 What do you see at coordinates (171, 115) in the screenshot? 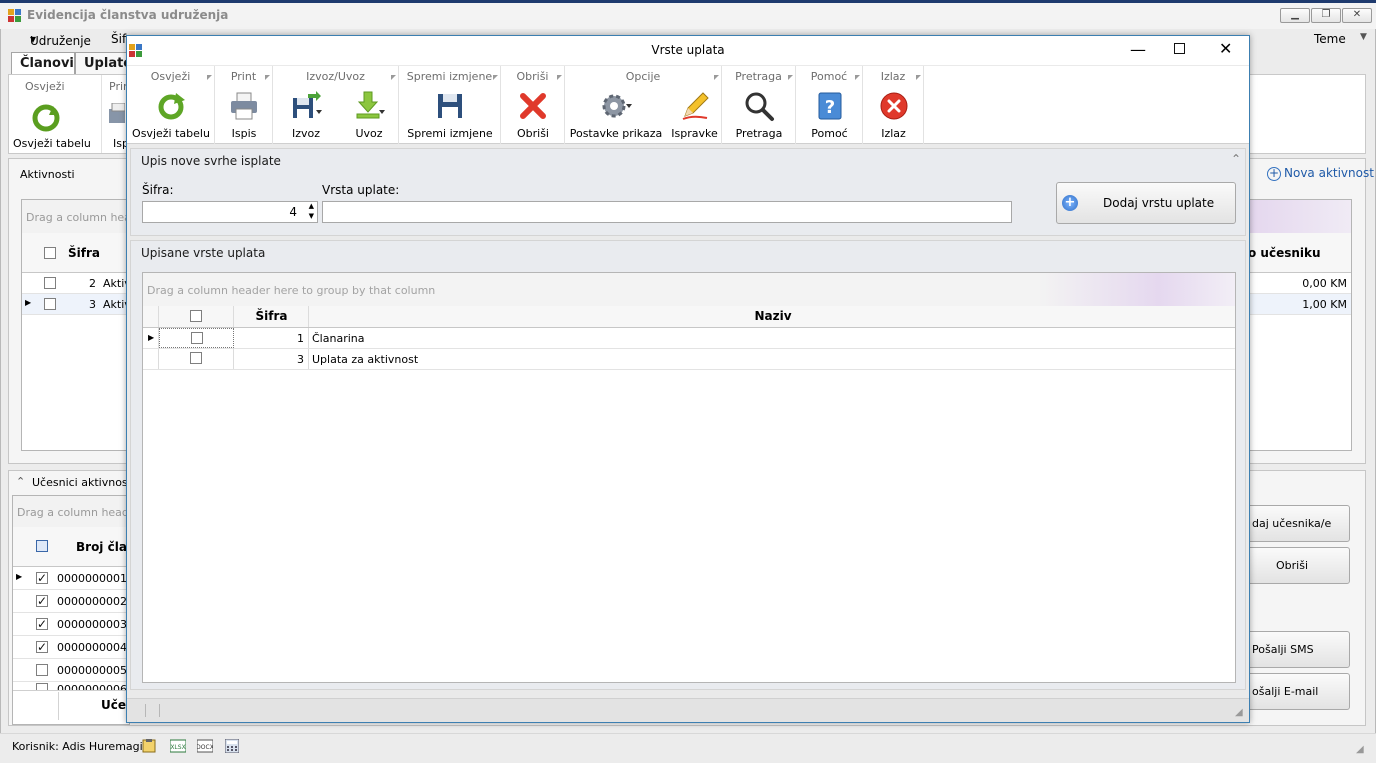
I see `osvjezi-tabelu-button: Osvježi tabelu` at bounding box center [171, 115].